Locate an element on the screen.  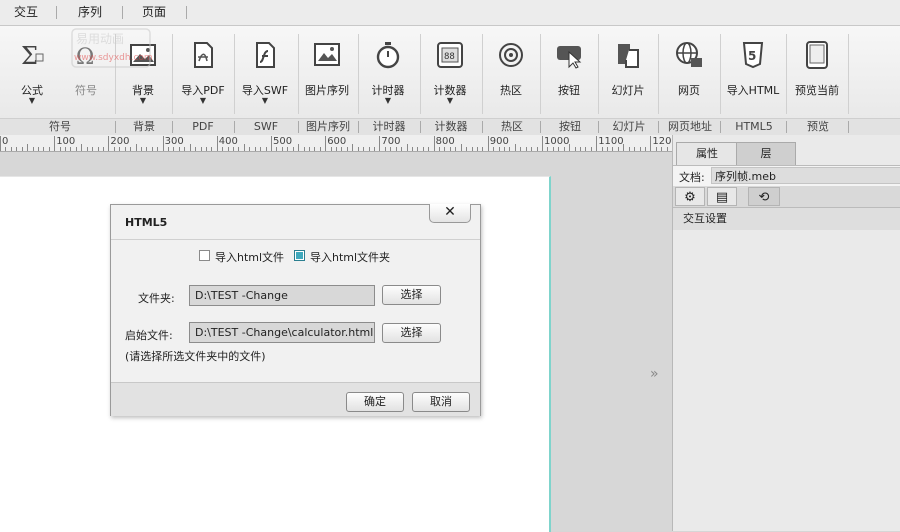
folder-path-field: D:\TEST -Change is located at coordinates (282, 295).